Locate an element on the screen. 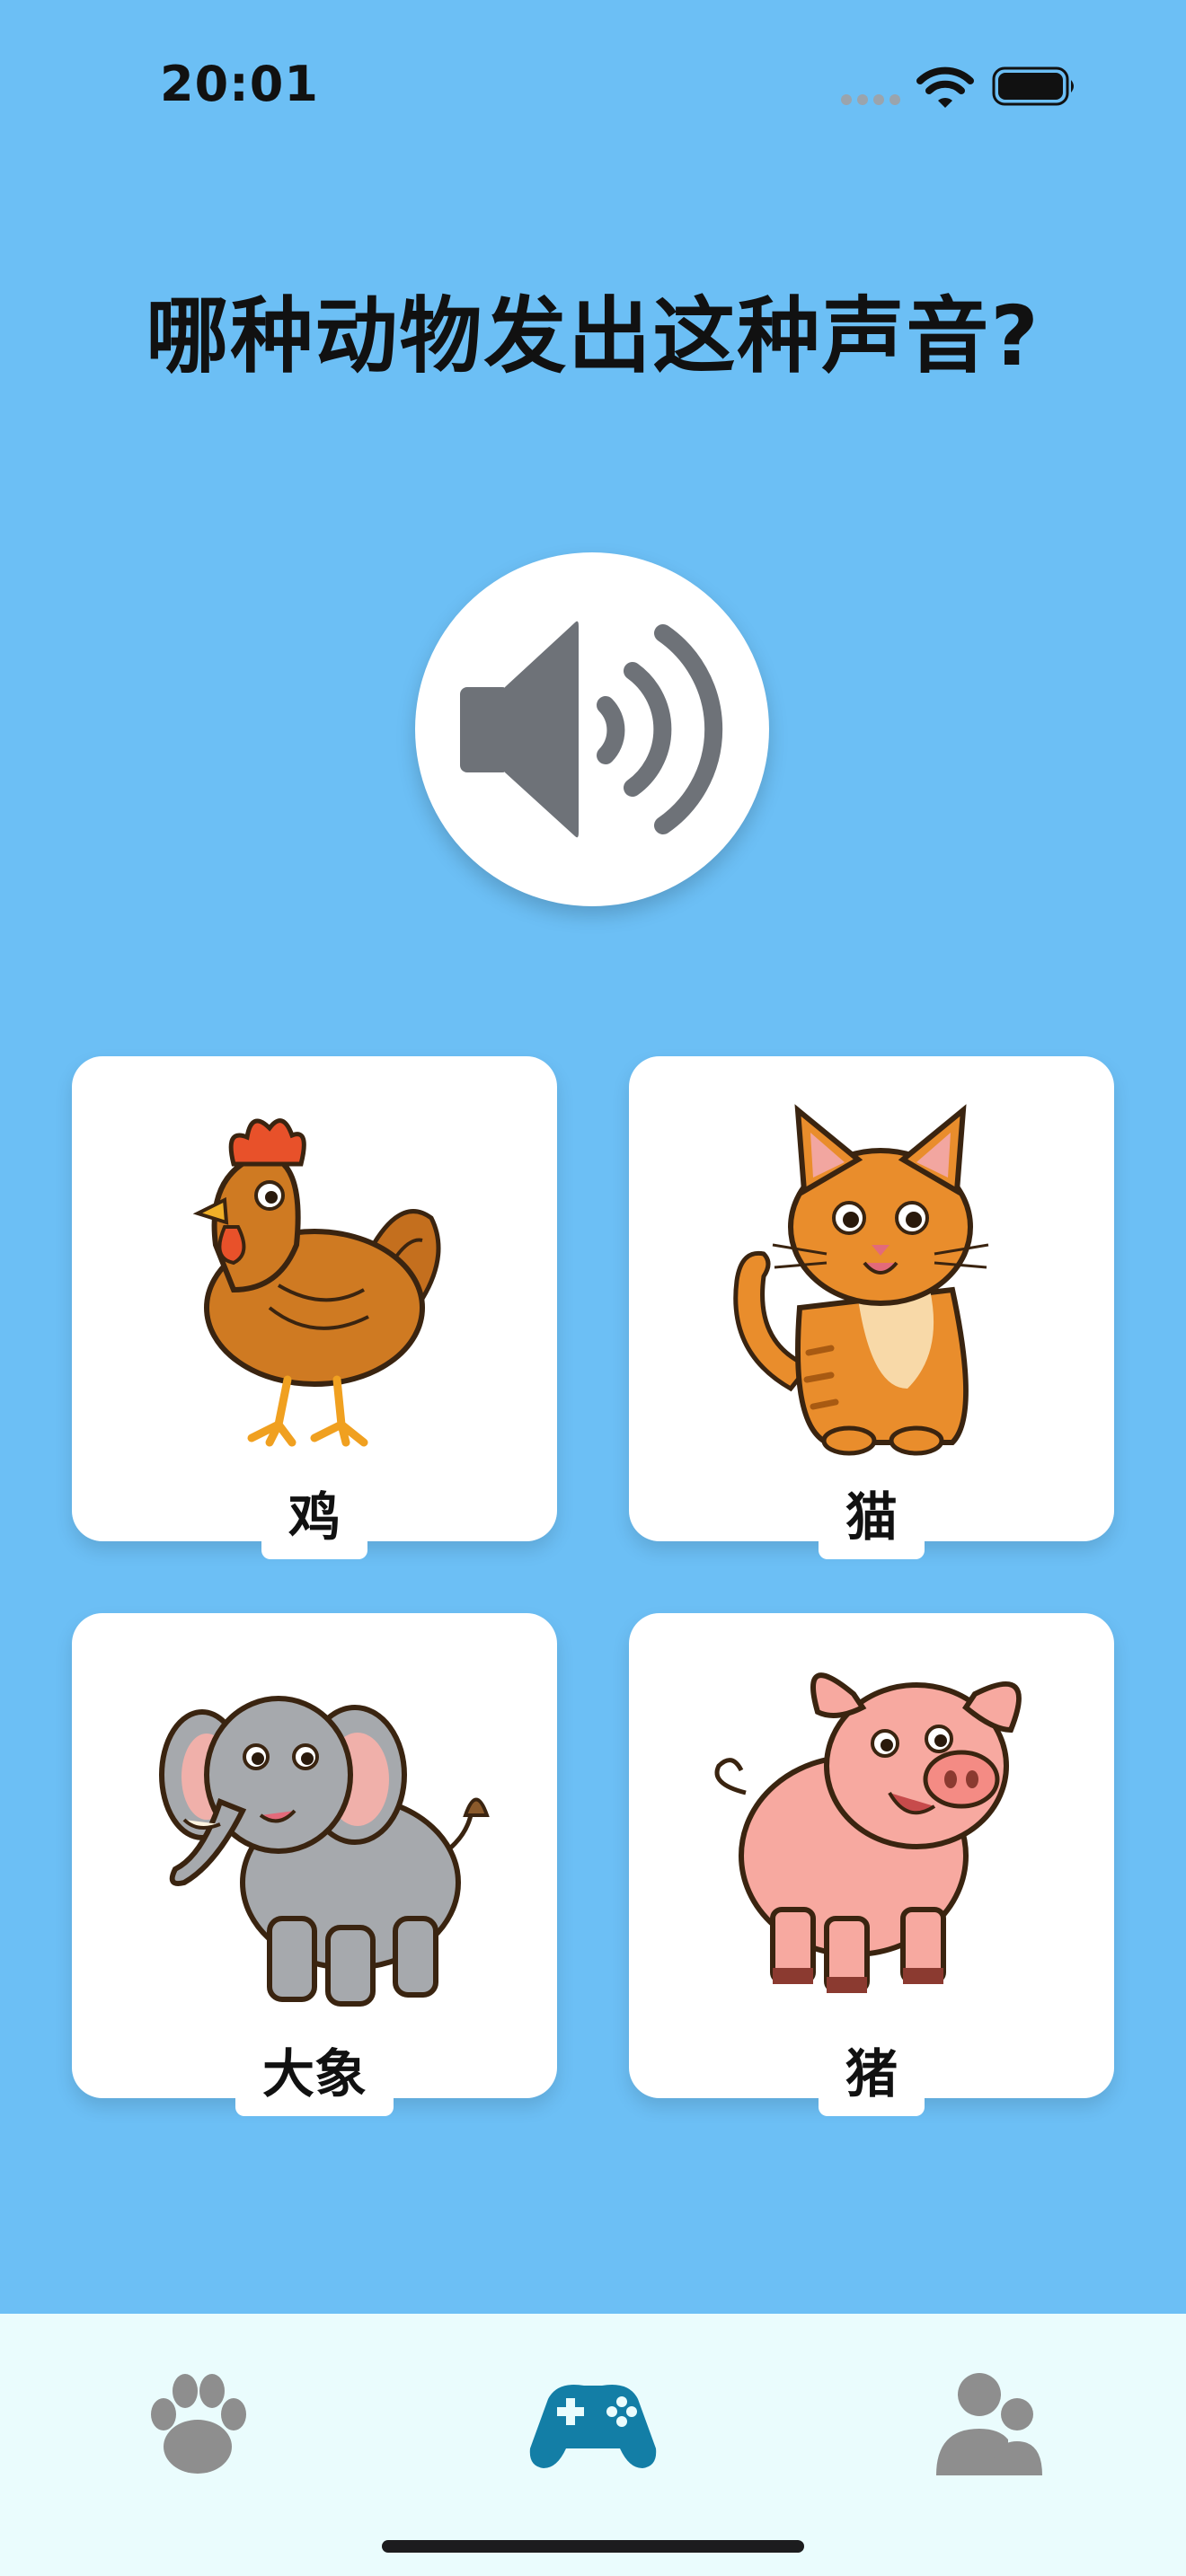 Image resolution: width=1186 pixels, height=2576 pixels. gamepad-icon is located at coordinates (593, 2426).